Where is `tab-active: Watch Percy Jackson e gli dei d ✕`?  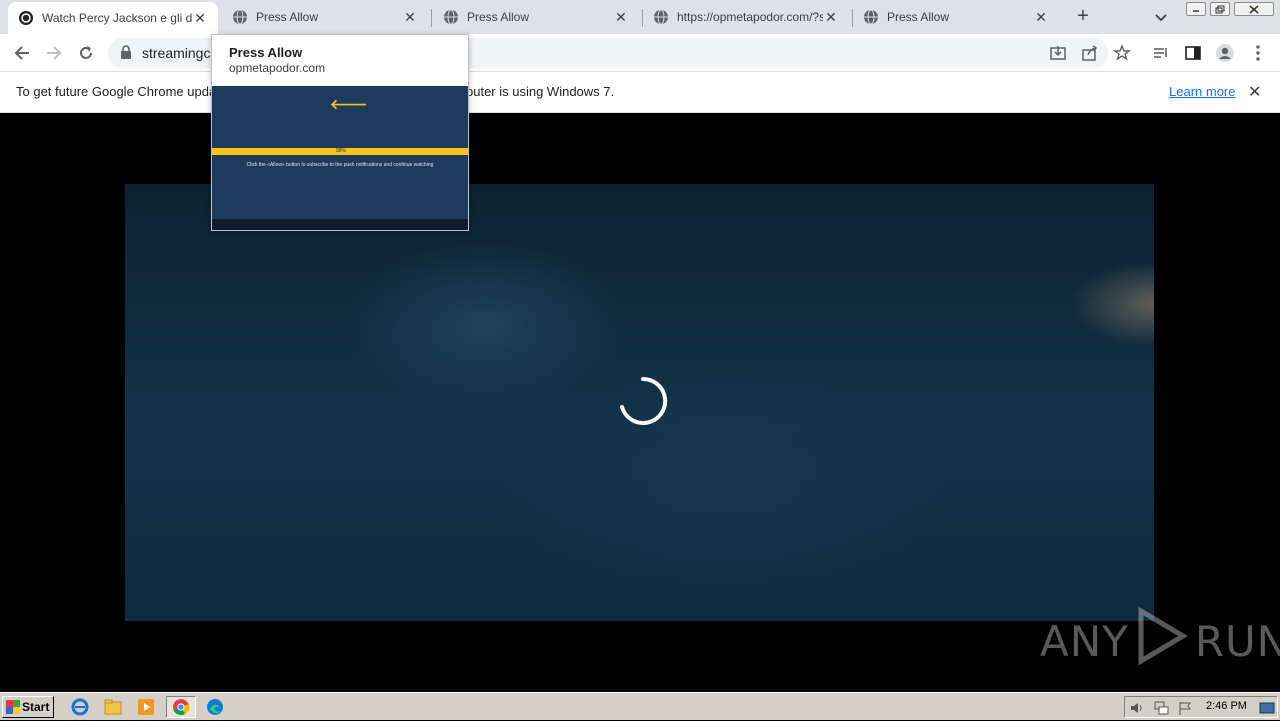
tab-active: Watch Percy Jackson e gli dei d ✕ is located at coordinates (113, 18).